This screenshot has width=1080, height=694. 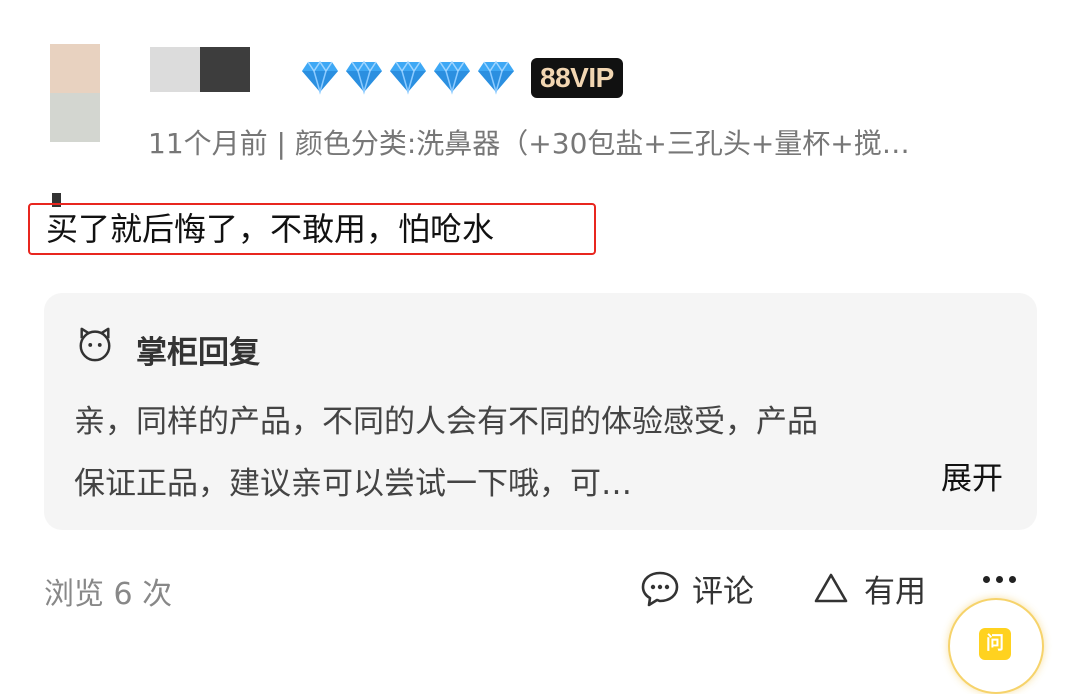 What do you see at coordinates (972, 475) in the screenshot?
I see `expand-reply-button: 展开` at bounding box center [972, 475].